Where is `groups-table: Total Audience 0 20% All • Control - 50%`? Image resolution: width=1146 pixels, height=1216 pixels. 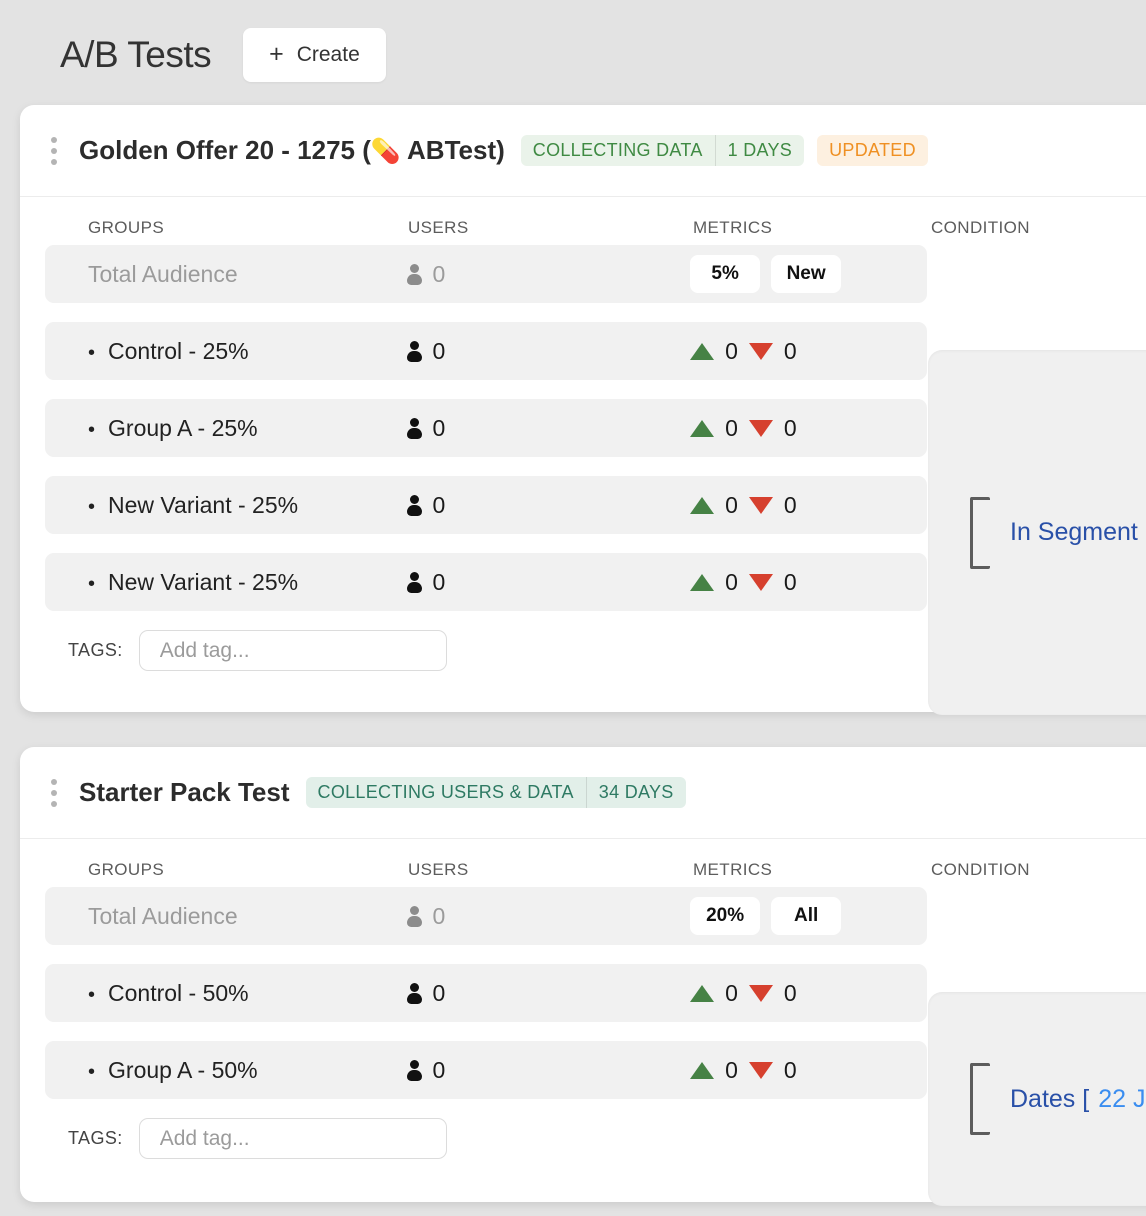
groups-table: Total Audience 0 20% All • Control - 50% is located at coordinates (486, 993).